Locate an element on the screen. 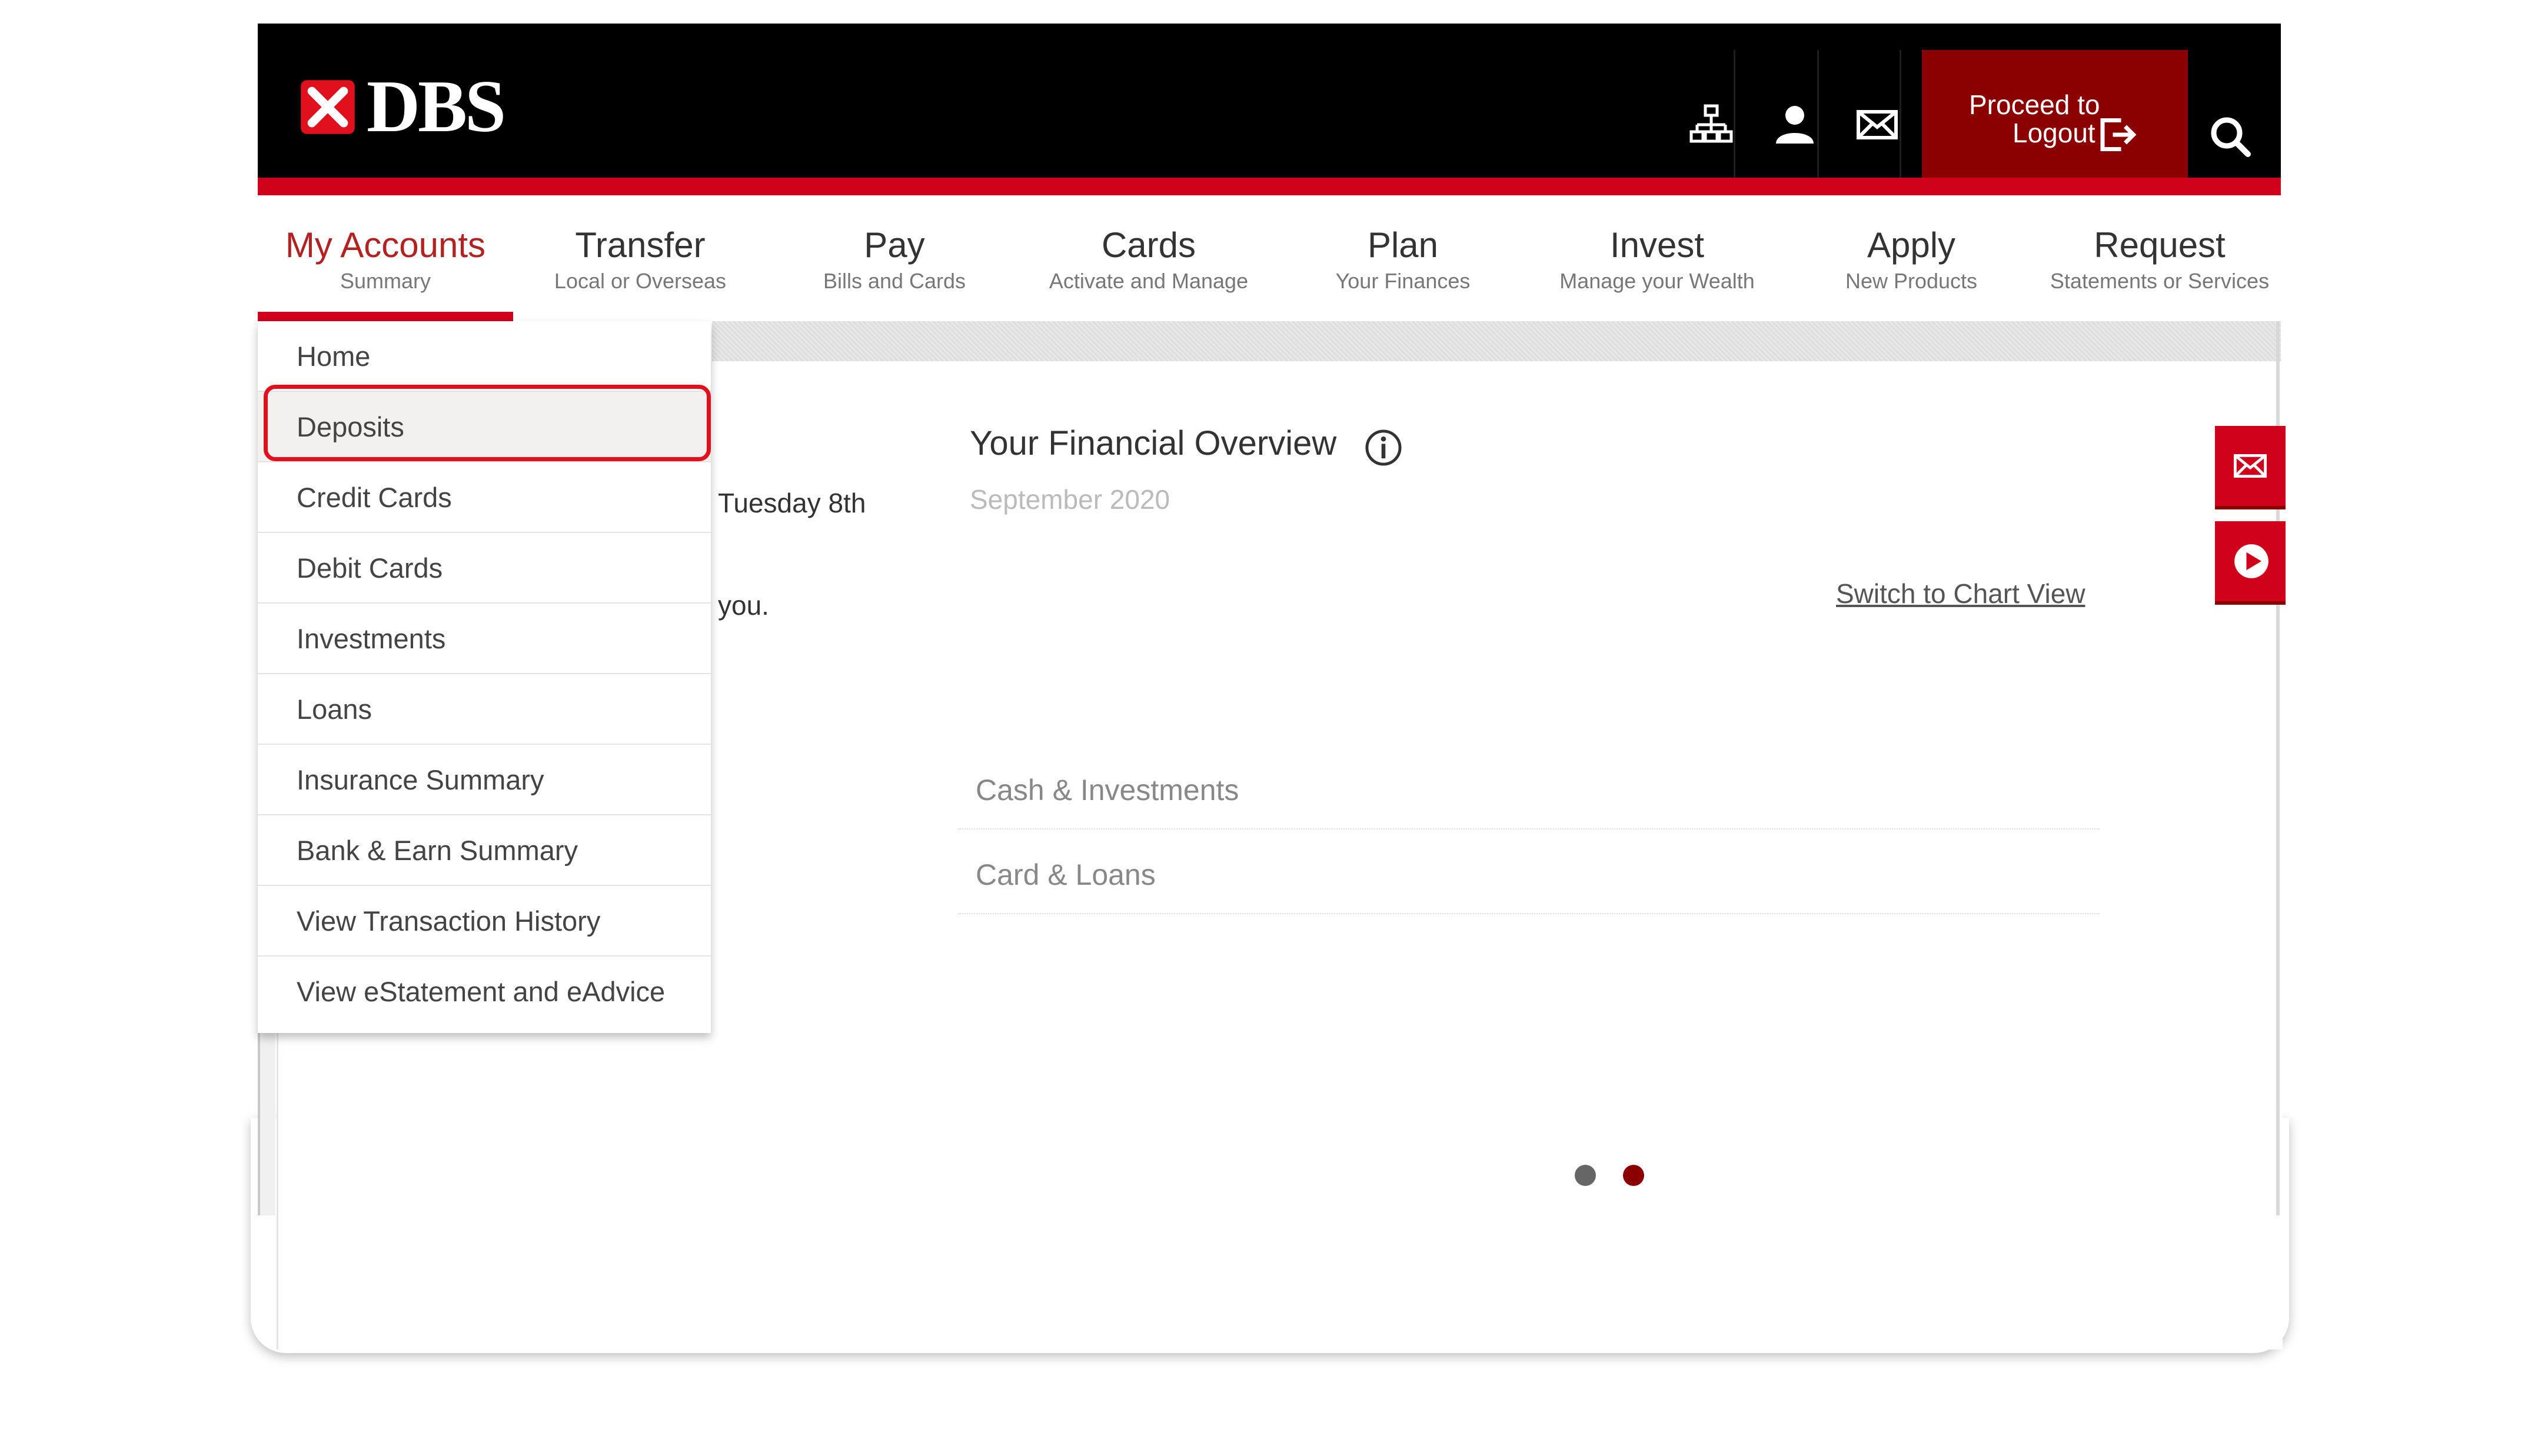 The height and width of the screenshot is (1456, 2528). financial-overview-title: Your Financial Overview is located at coordinates (1154, 443).